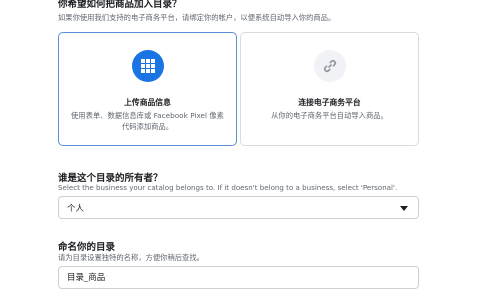 The height and width of the screenshot is (300, 480). What do you see at coordinates (87, 247) in the screenshot?
I see `catalog-name-heading: 命名你的目录` at bounding box center [87, 247].